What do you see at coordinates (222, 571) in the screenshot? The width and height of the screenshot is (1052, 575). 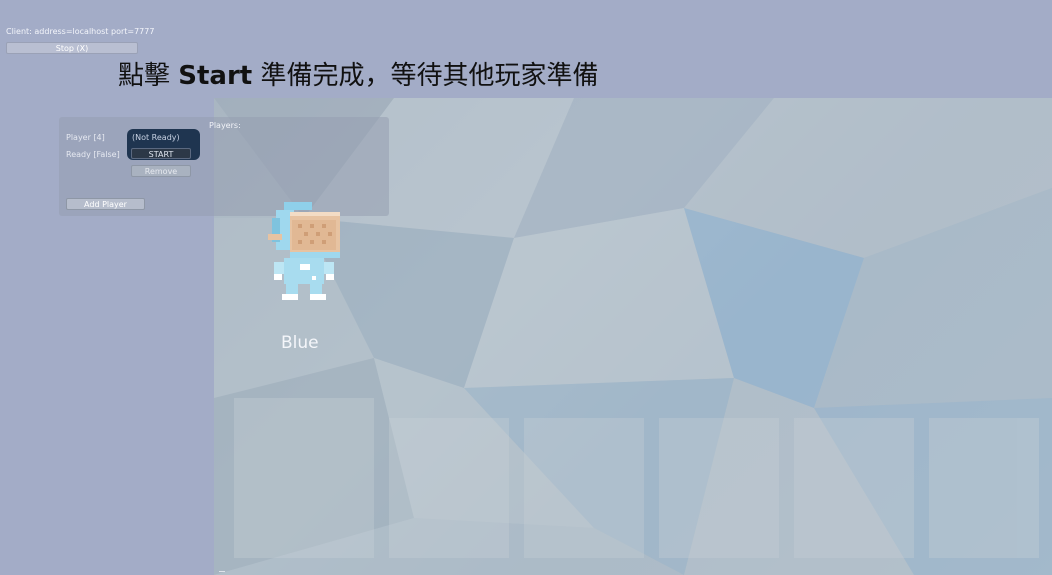 I see `bottom-marker` at bounding box center [222, 571].